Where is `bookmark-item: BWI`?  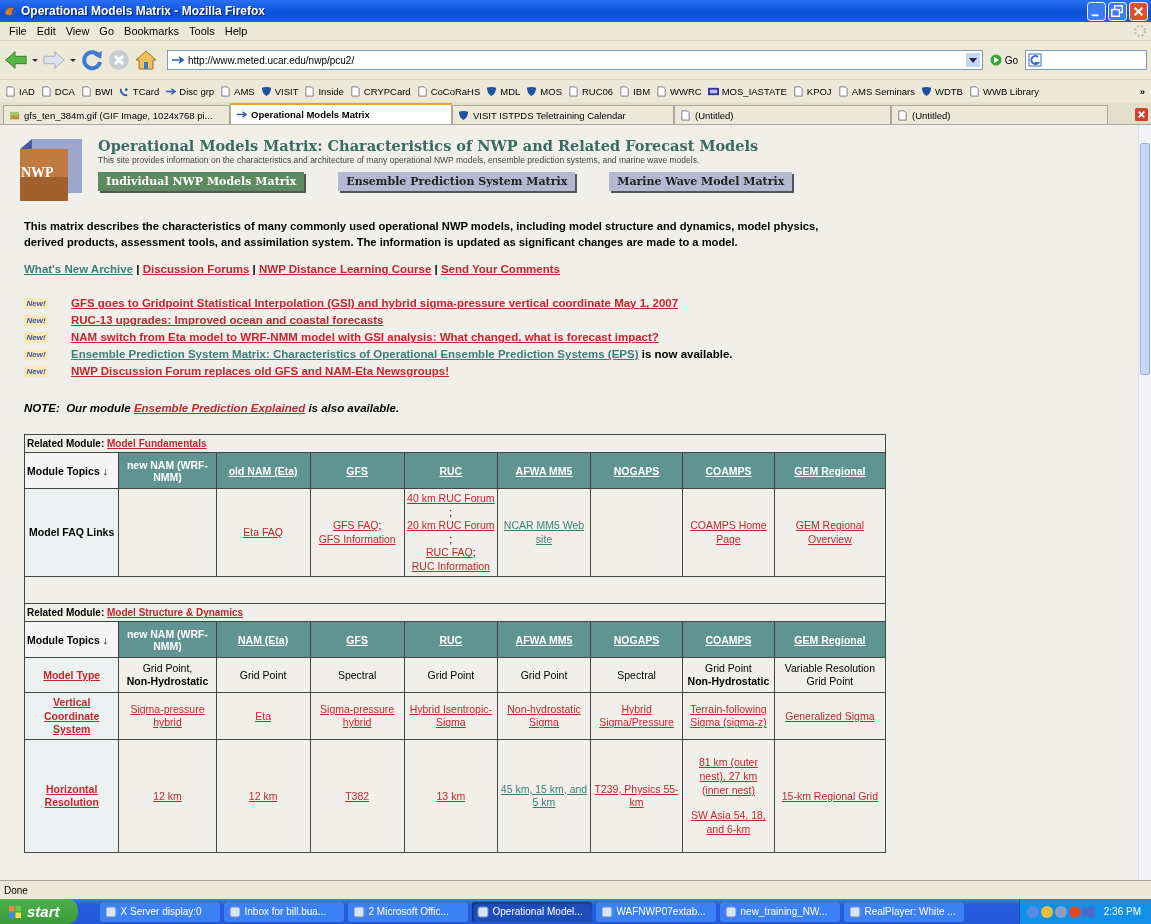
bookmark-item: BWI is located at coordinates (96, 91).